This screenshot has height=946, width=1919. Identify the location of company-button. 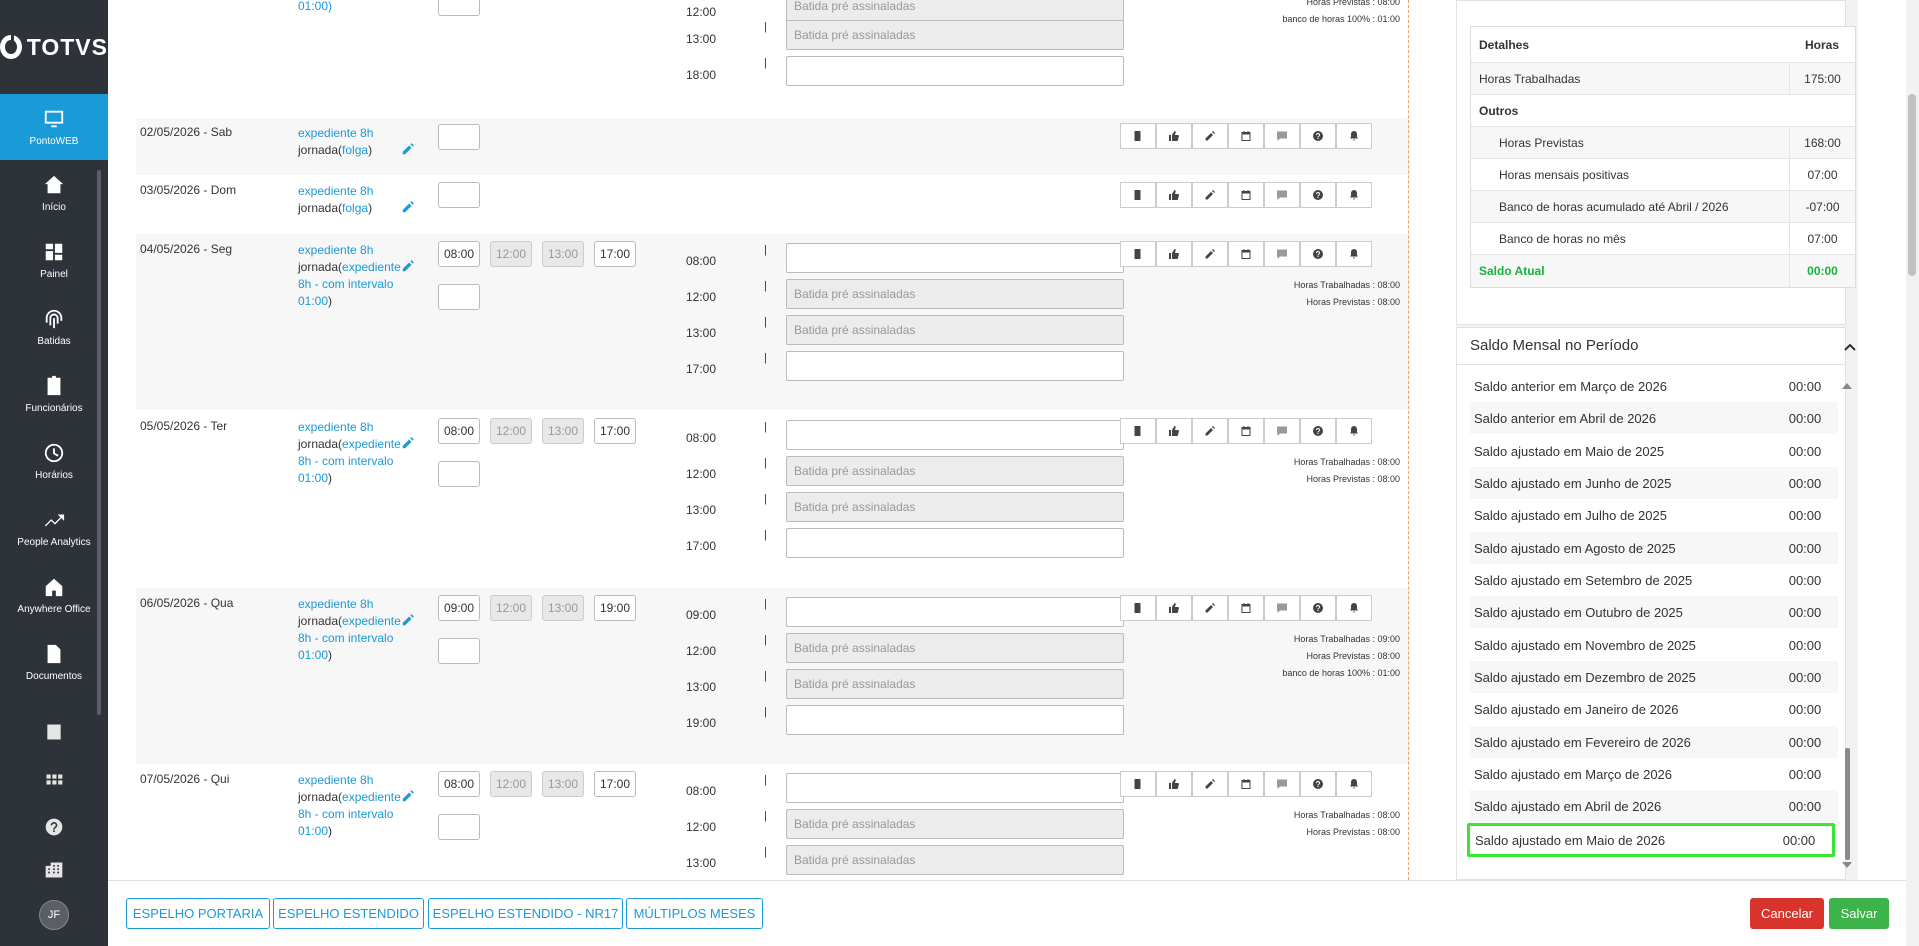
(54, 870).